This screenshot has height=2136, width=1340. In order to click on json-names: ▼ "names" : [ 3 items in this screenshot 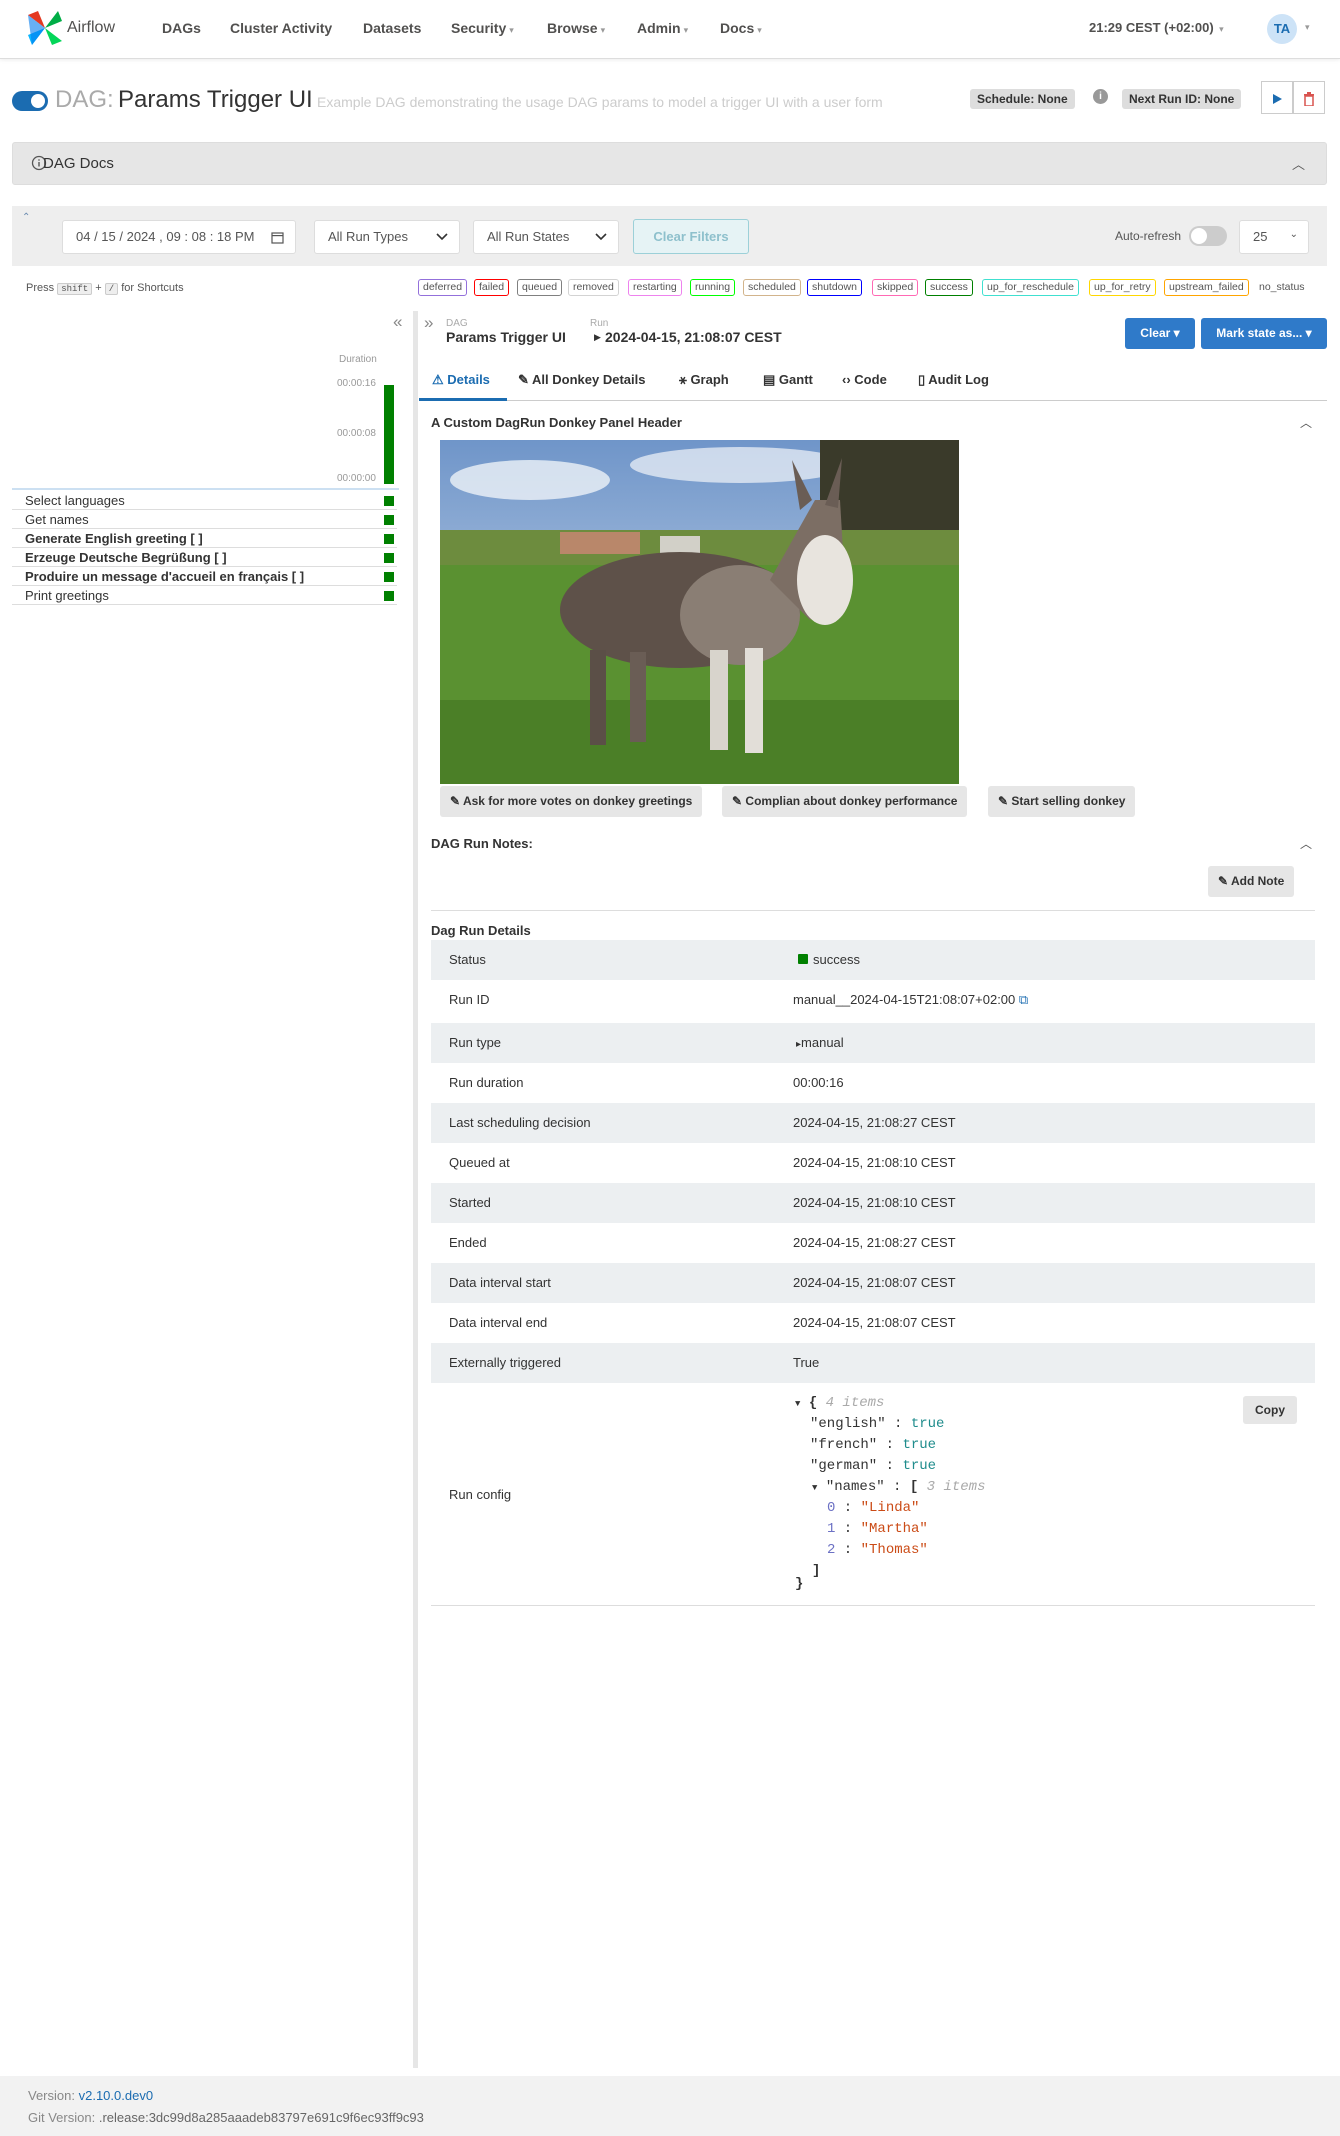, I will do `click(898, 1487)`.